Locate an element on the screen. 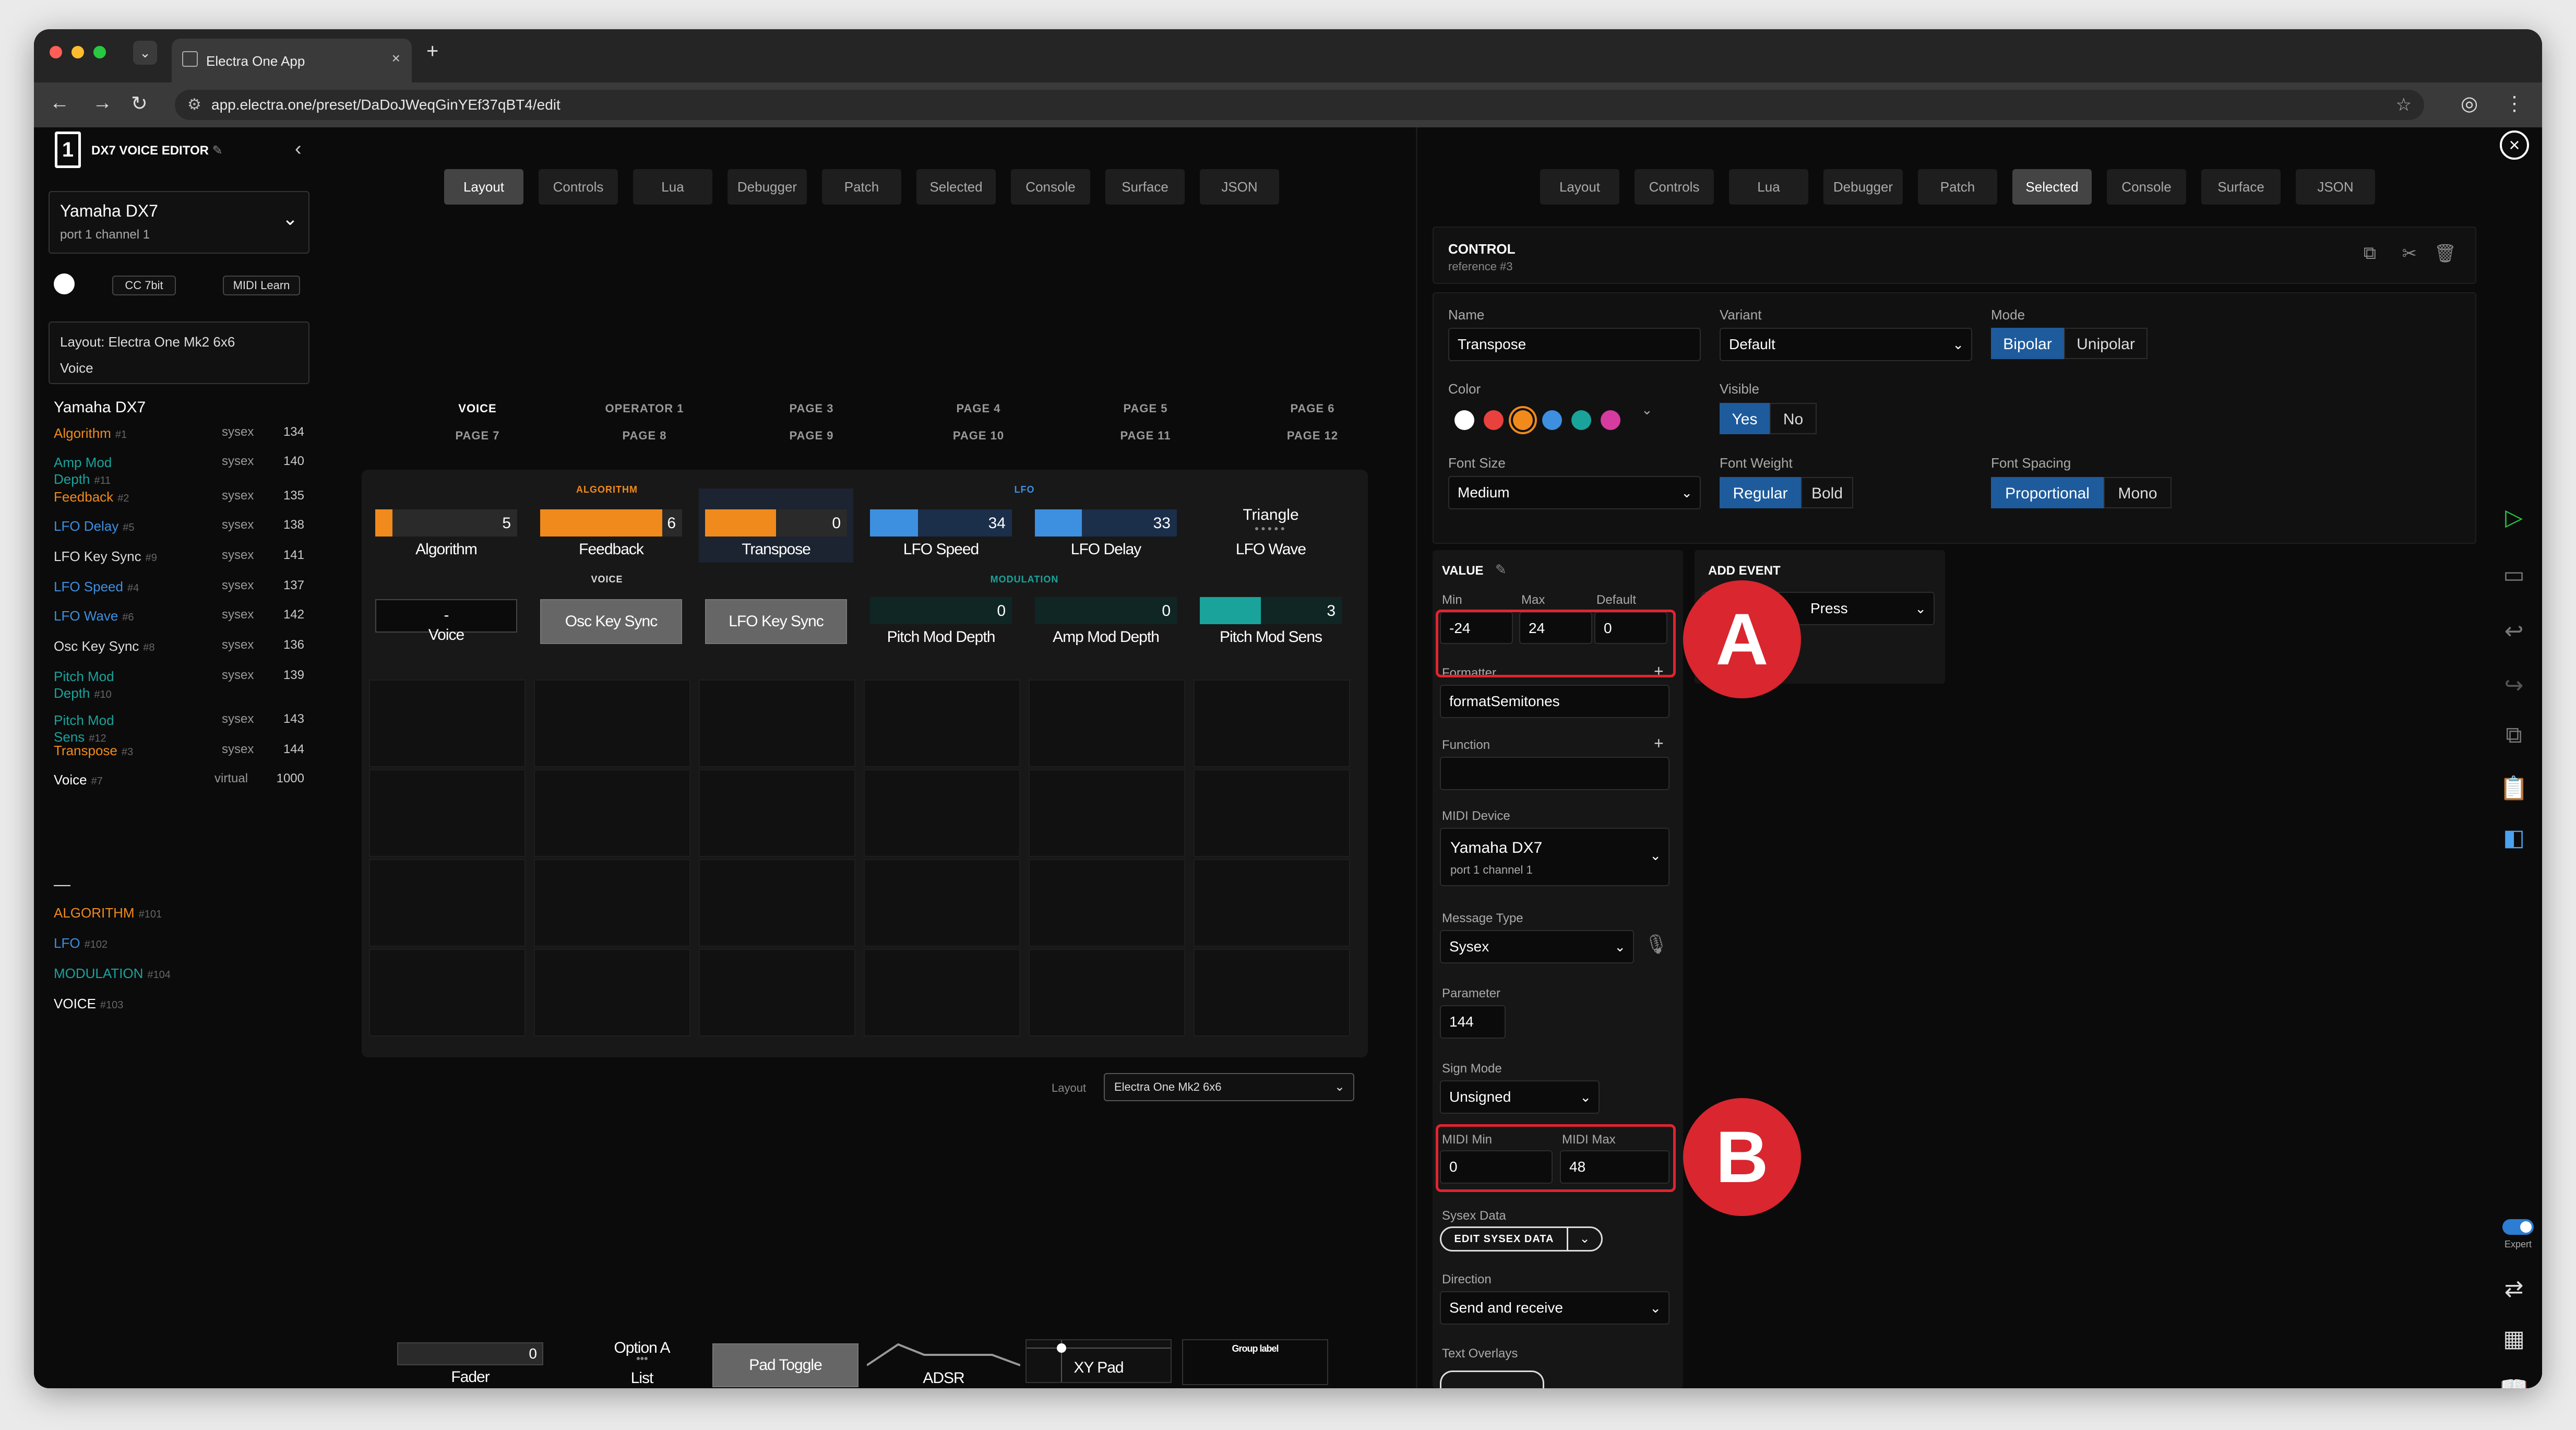  font-weight-bold: Bold is located at coordinates (1827, 492).